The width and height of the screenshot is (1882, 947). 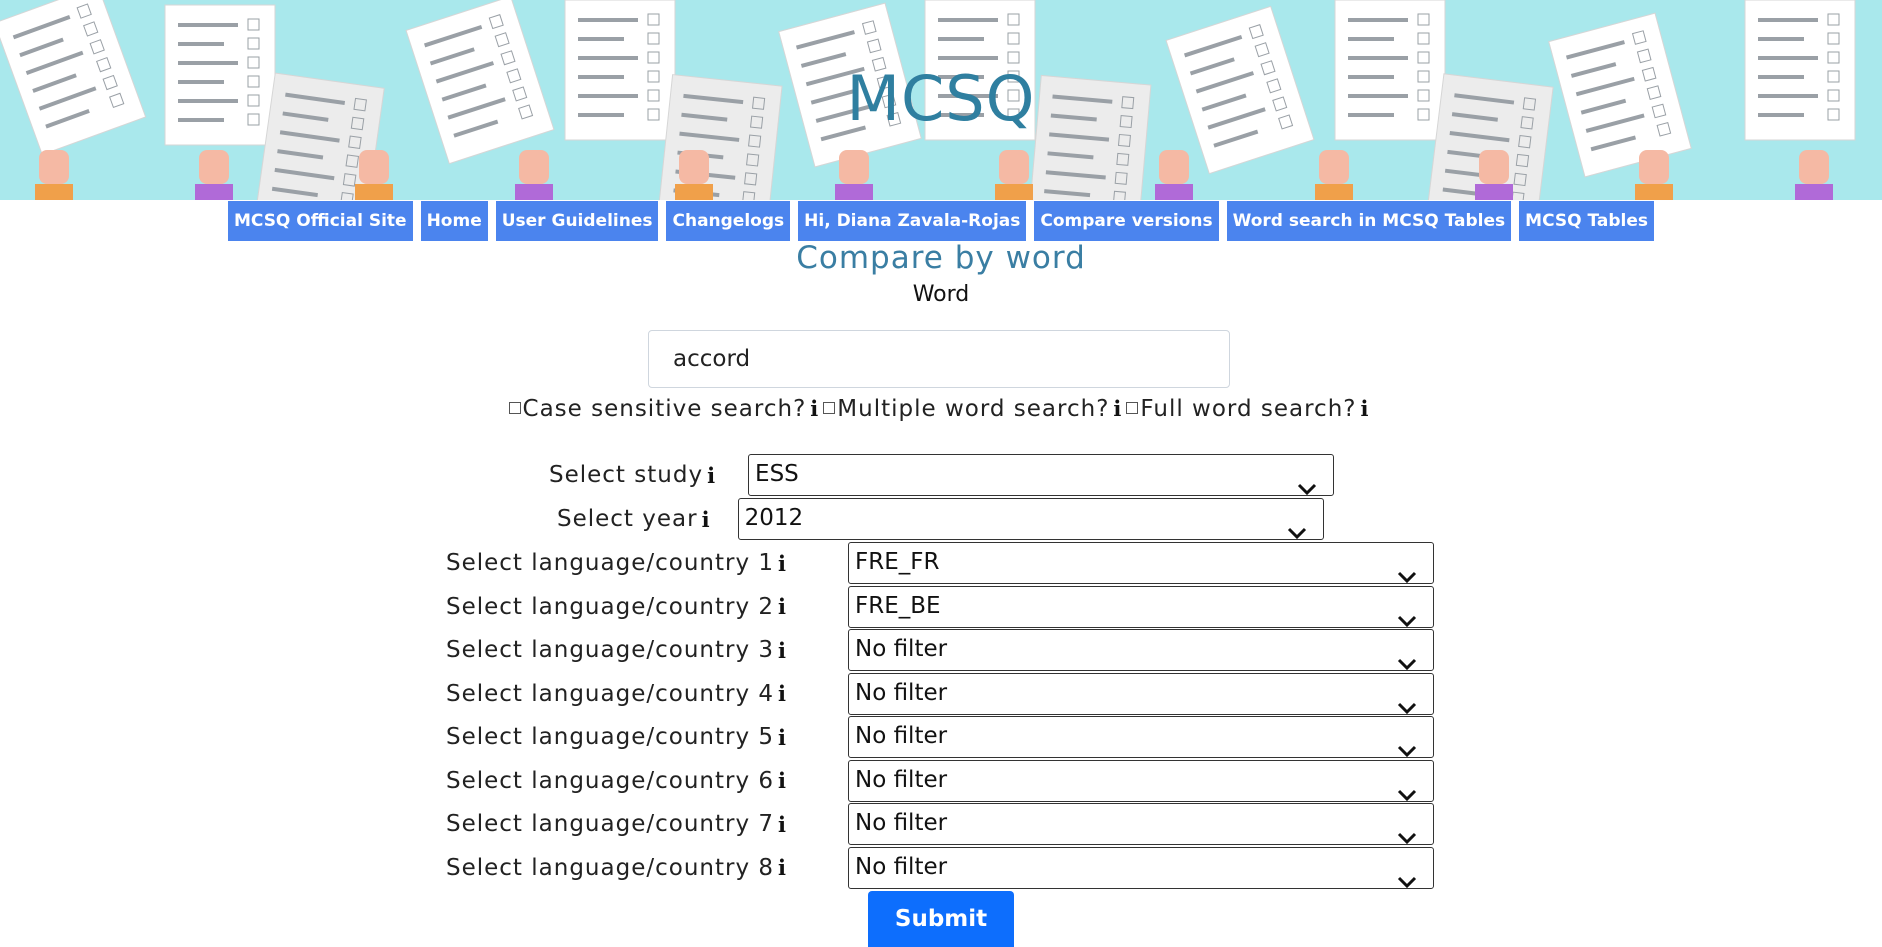 What do you see at coordinates (1248, 409) in the screenshot?
I see `option-label: Full word search?` at bounding box center [1248, 409].